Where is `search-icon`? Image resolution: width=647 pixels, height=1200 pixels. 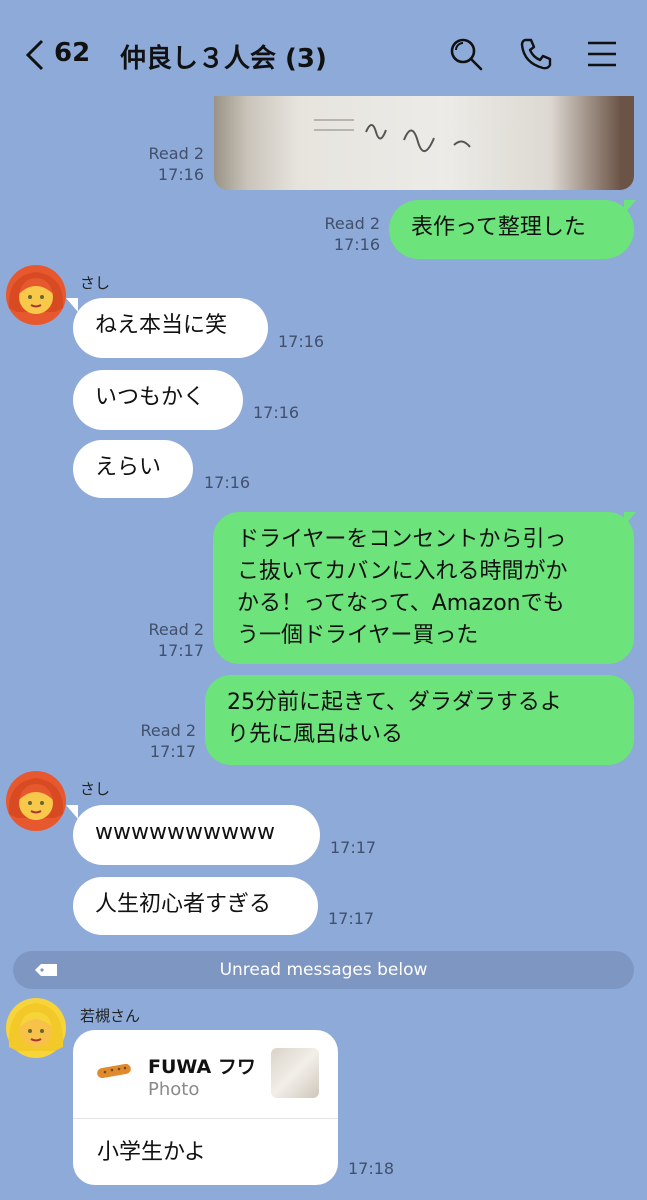
search-icon is located at coordinates (466, 54).